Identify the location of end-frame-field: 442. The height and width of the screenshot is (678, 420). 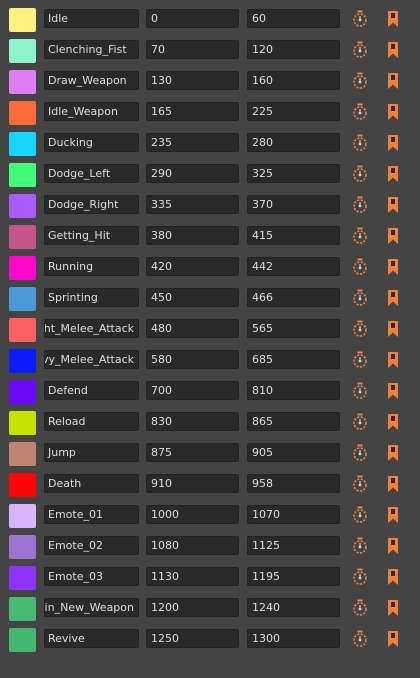
(293, 266).